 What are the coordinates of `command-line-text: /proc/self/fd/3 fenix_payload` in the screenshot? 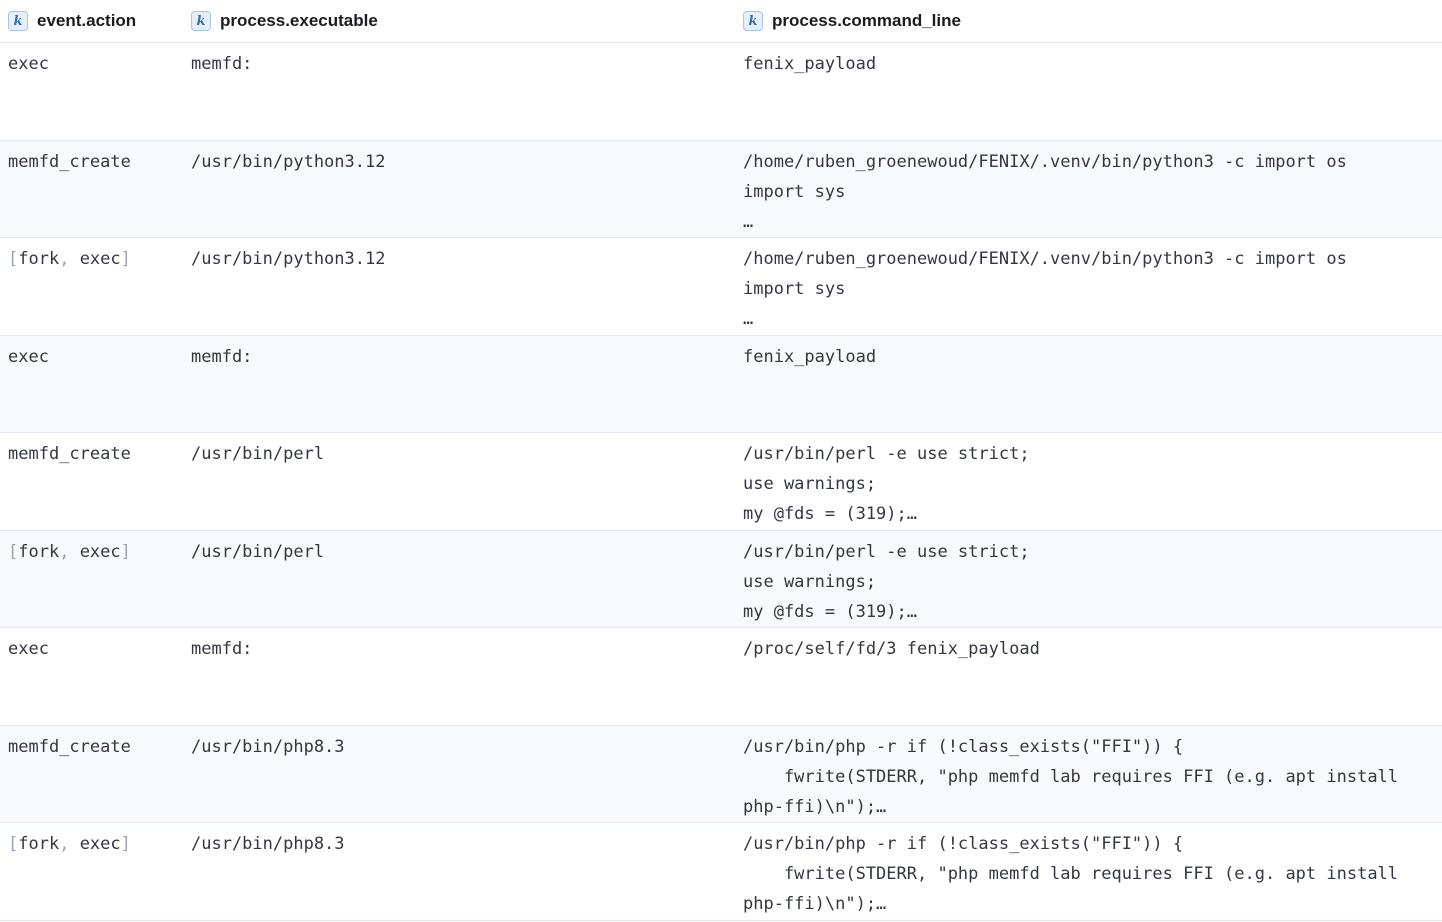 It's located at (891, 649).